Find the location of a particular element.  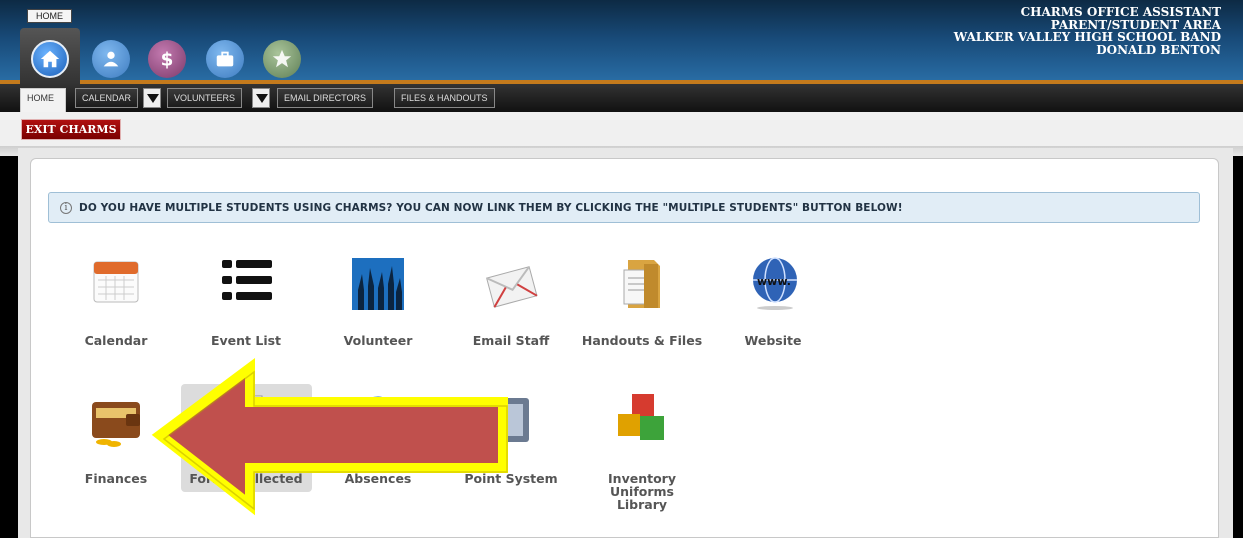

tile-label: Finances is located at coordinates (116, 478).